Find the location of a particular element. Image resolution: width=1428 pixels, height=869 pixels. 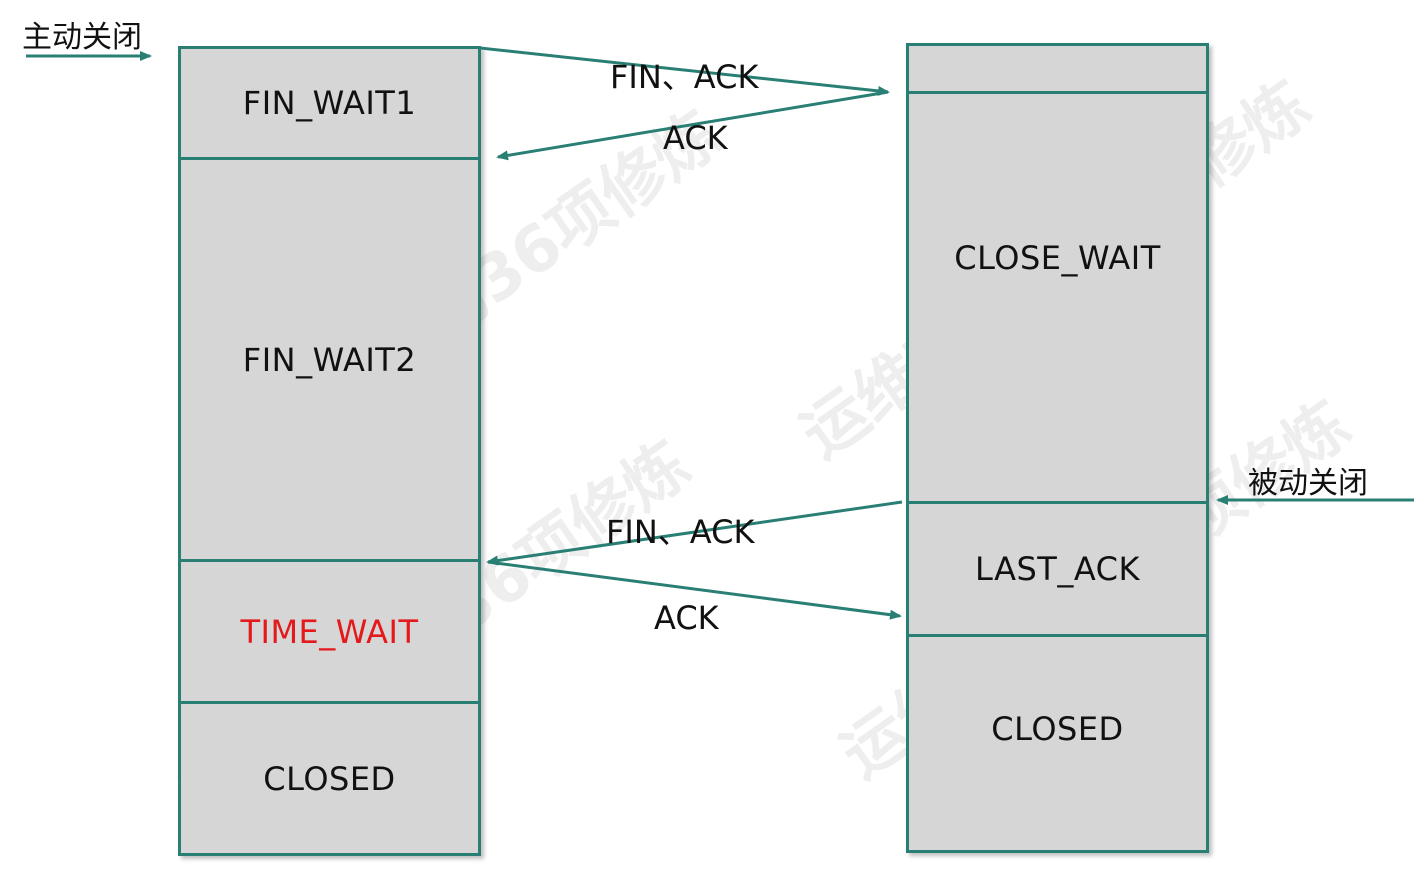

state-time-wait: TIME_WAIT is located at coordinates (329, 630).